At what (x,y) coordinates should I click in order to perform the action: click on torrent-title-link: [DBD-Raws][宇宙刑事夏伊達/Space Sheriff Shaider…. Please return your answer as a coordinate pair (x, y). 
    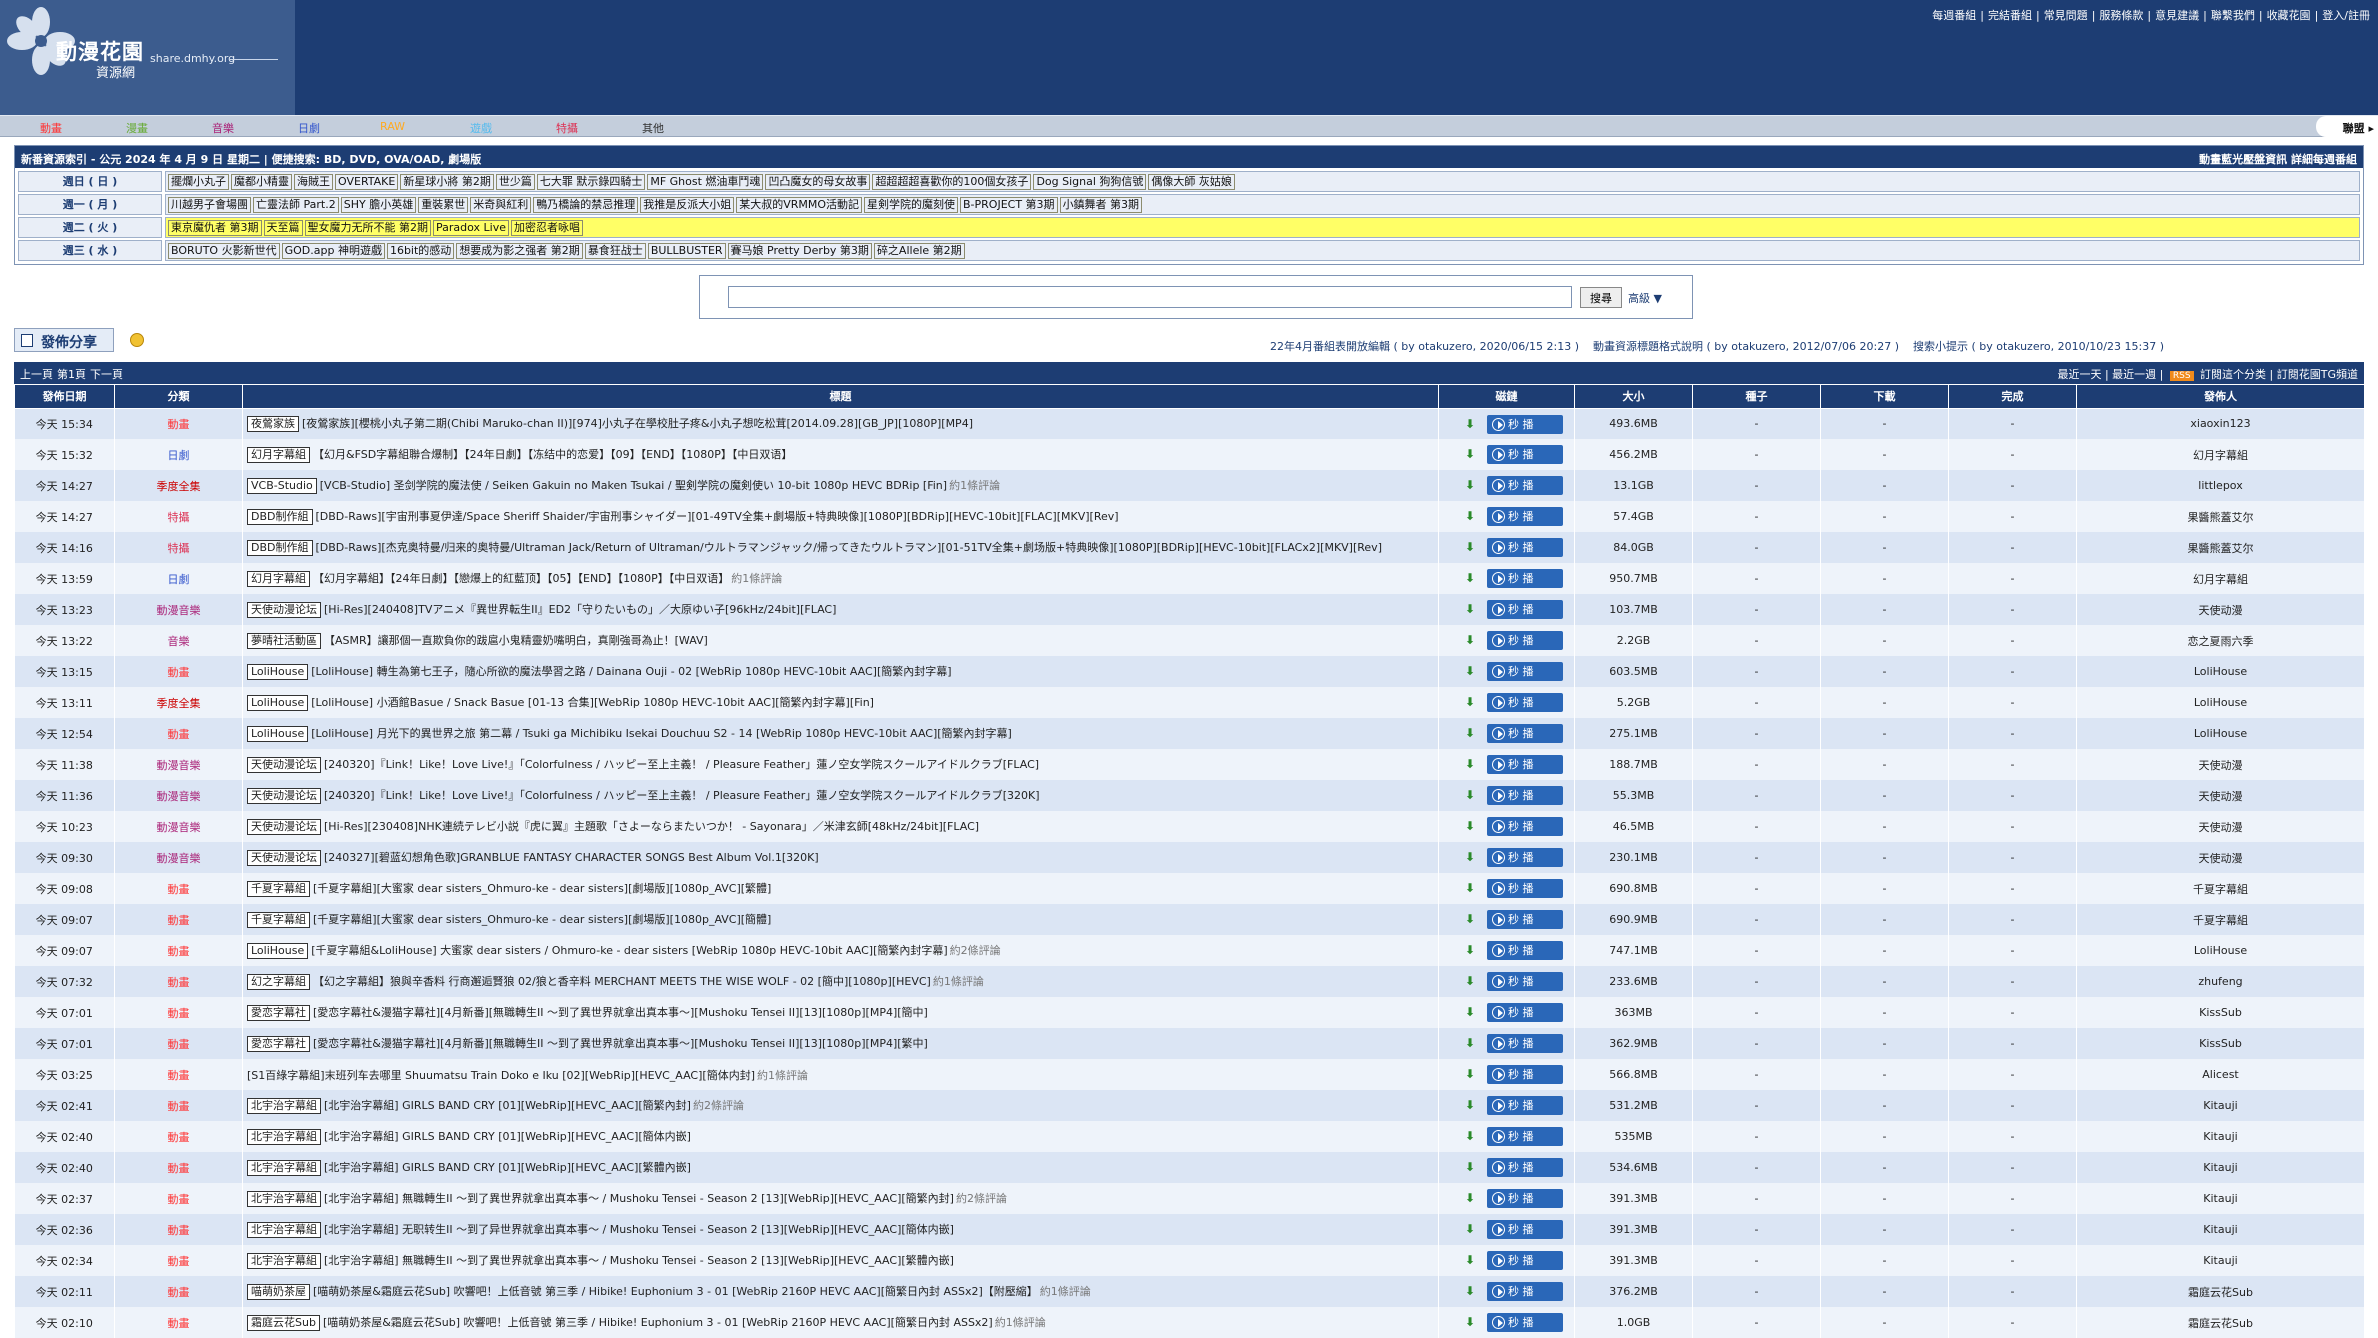
    Looking at the image, I should click on (717, 516).